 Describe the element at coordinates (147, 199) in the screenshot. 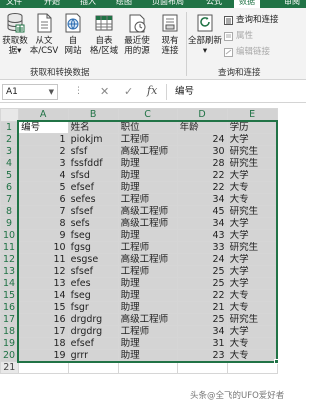

I see `cell-c7: 工程师` at that location.